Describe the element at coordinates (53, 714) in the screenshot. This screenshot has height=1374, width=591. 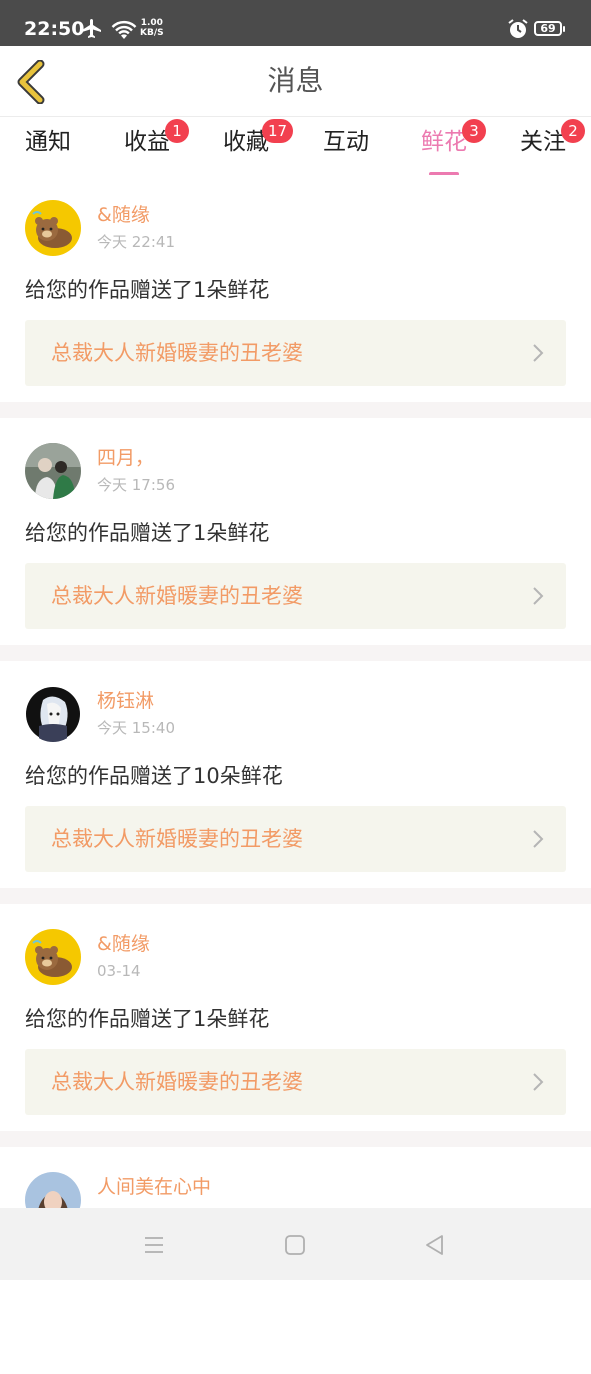
I see `anime-dark-avatar` at that location.